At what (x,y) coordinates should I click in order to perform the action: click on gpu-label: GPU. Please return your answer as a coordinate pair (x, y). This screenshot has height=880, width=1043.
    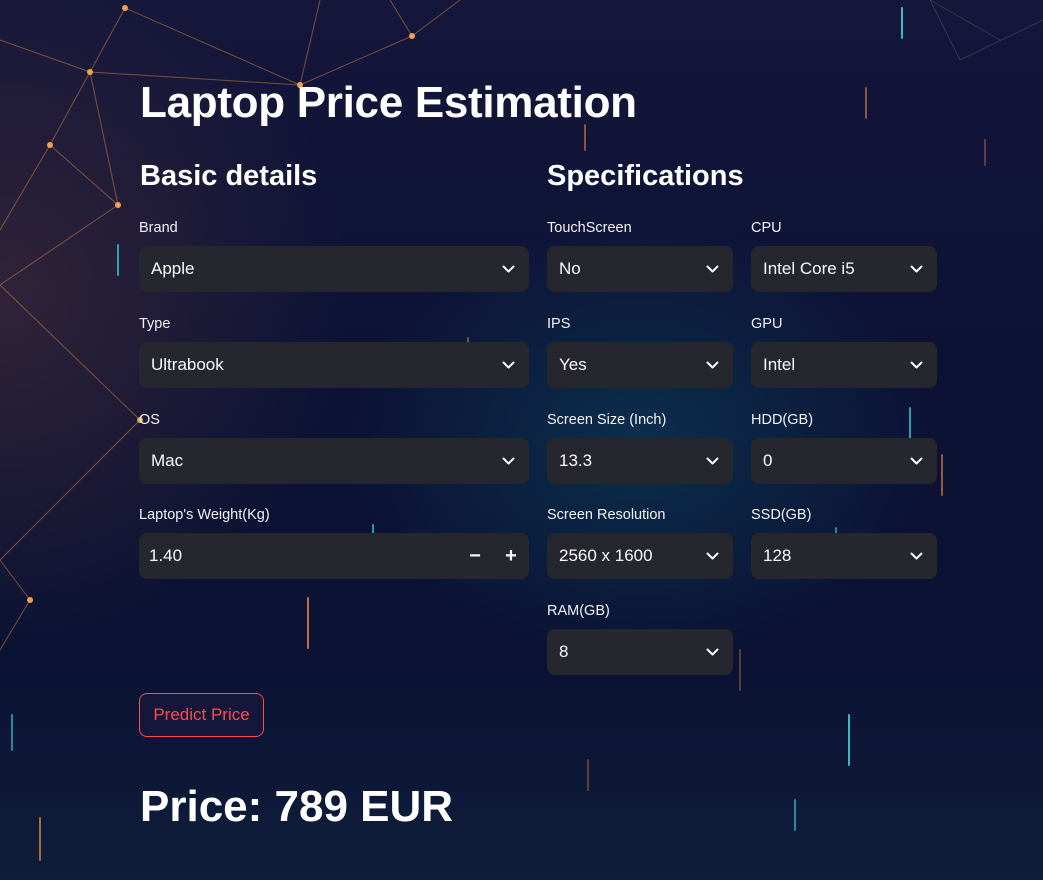
    Looking at the image, I should click on (767, 324).